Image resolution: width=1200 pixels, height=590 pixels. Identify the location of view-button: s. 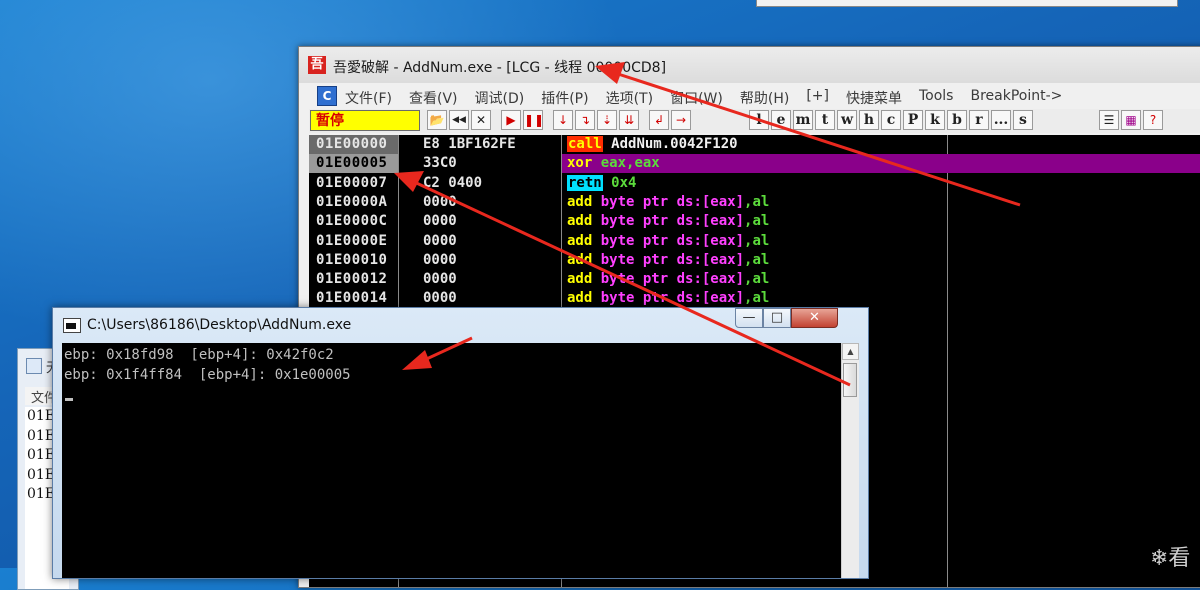
(1023, 120).